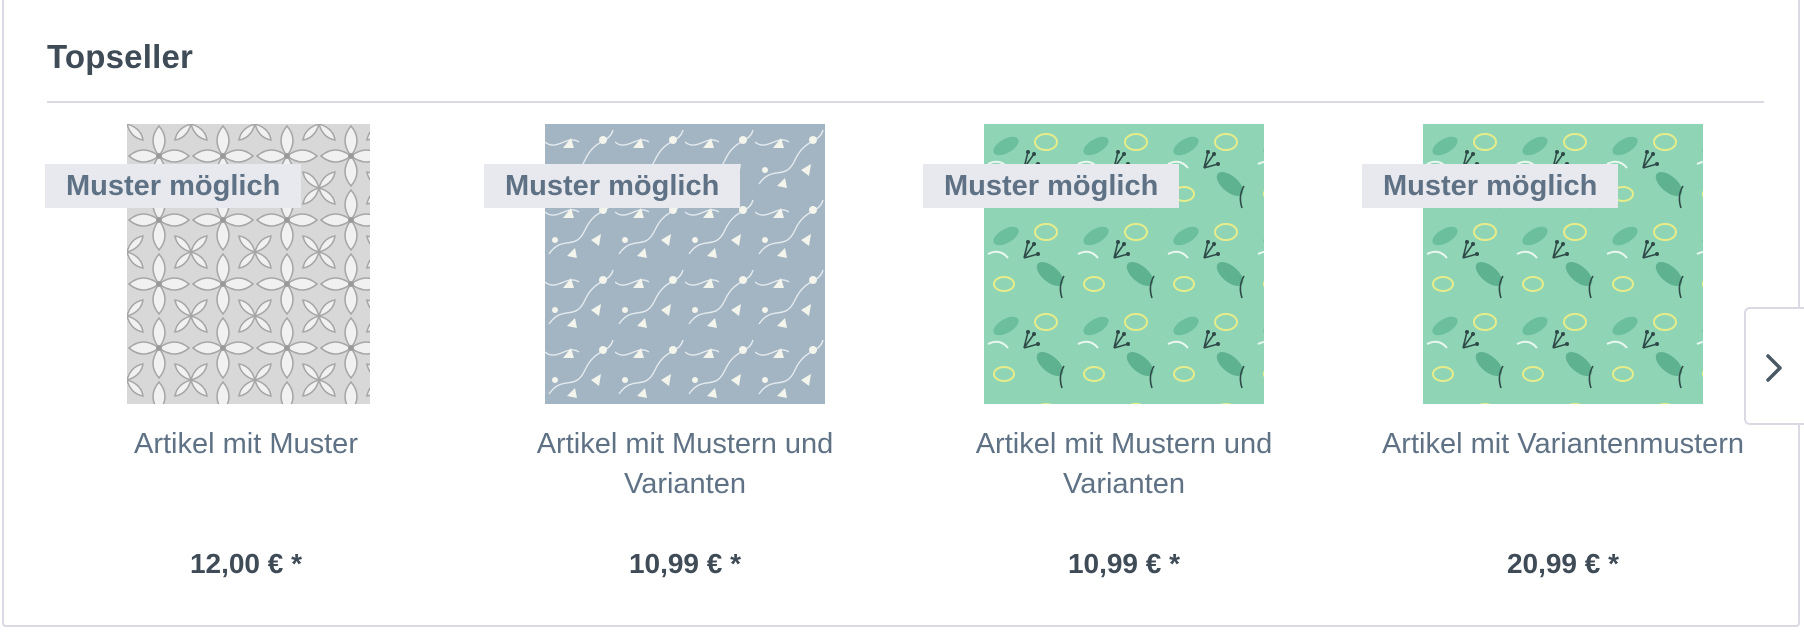 The height and width of the screenshot is (632, 1804). I want to click on product-name-link: Artikel mit Muster, so click(246, 444).